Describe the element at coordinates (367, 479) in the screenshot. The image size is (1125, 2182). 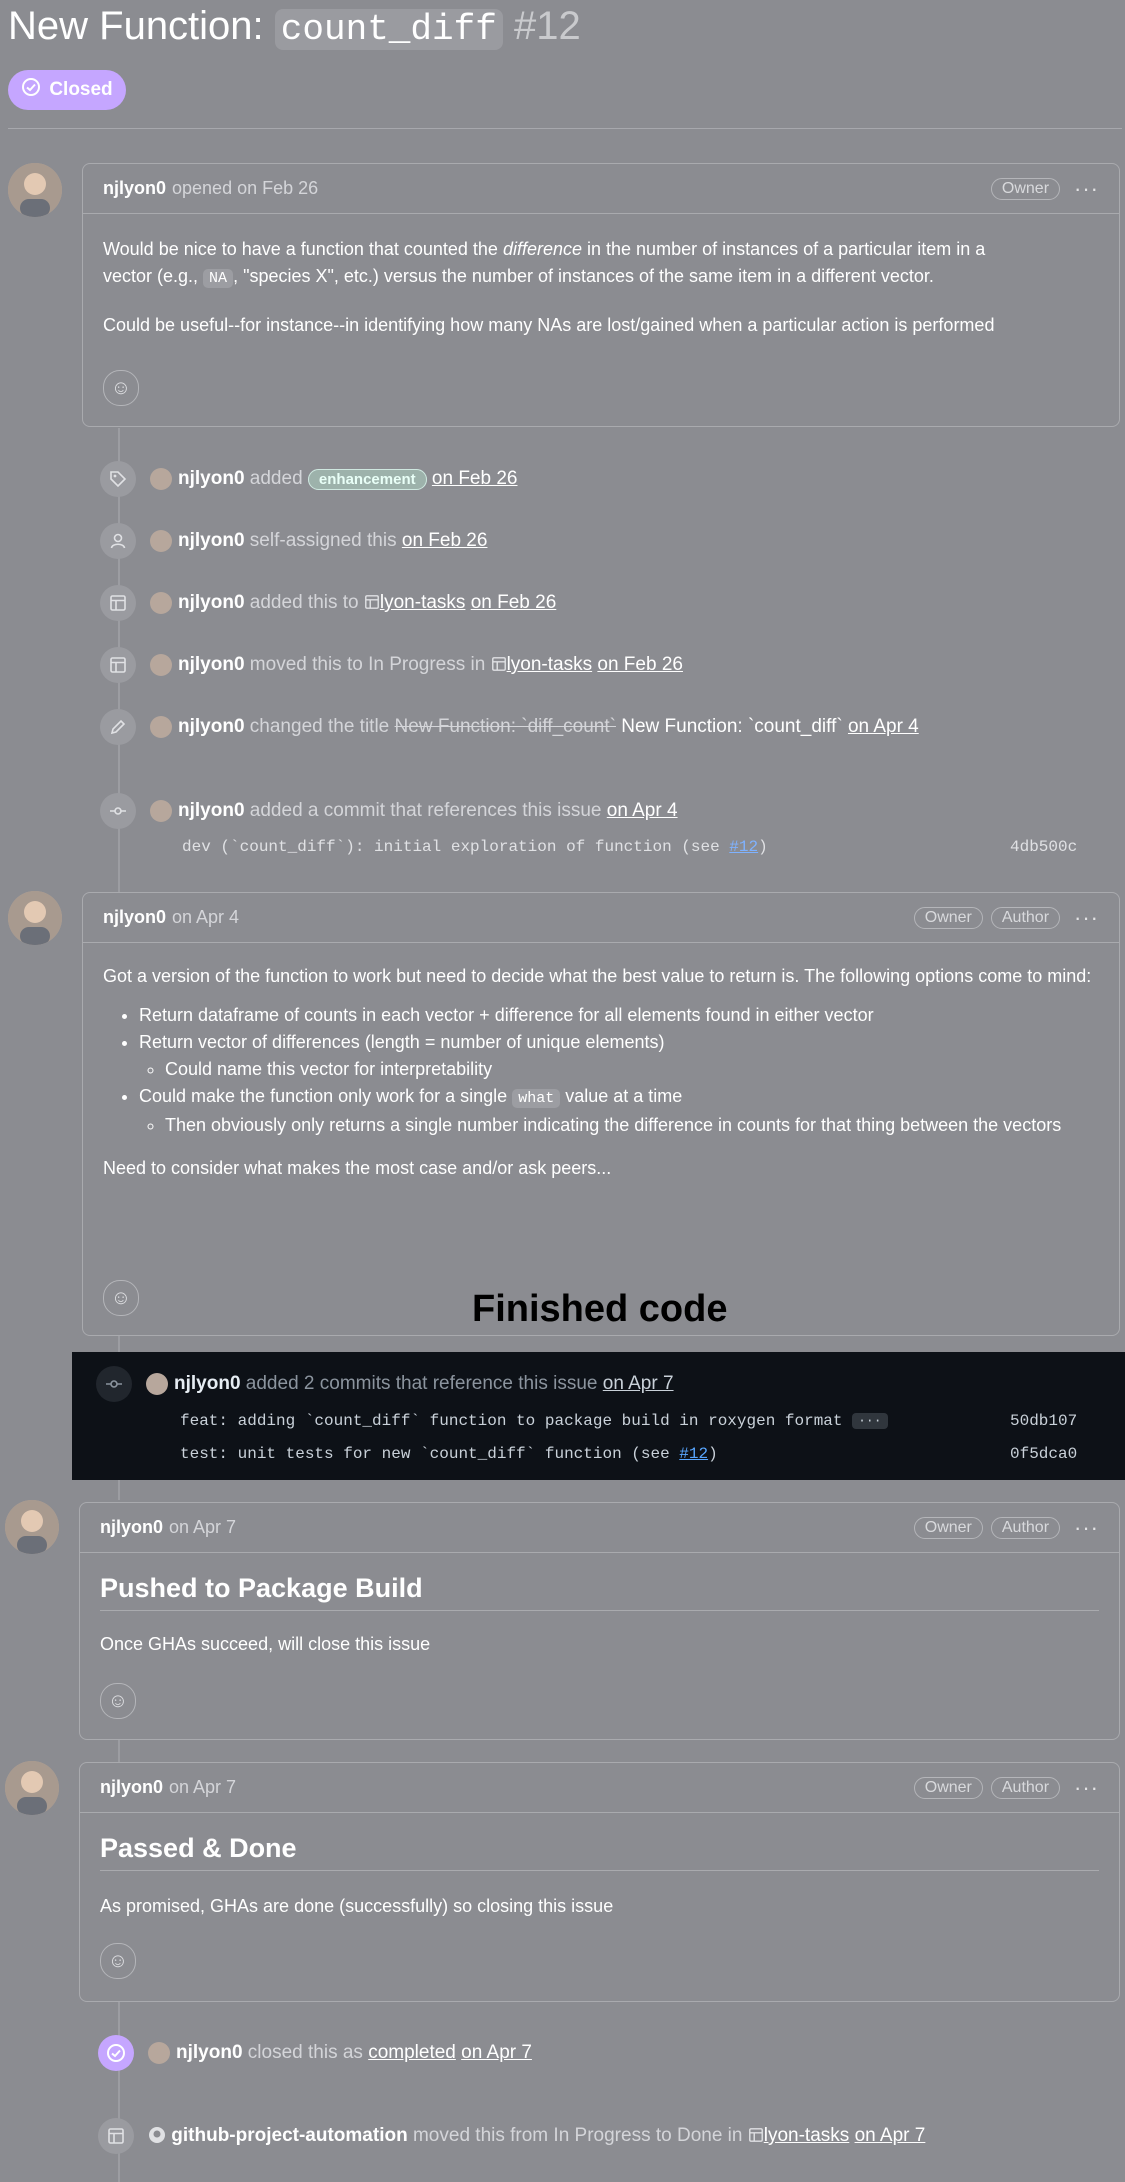
I see `enhancement-label: enhancement` at that location.